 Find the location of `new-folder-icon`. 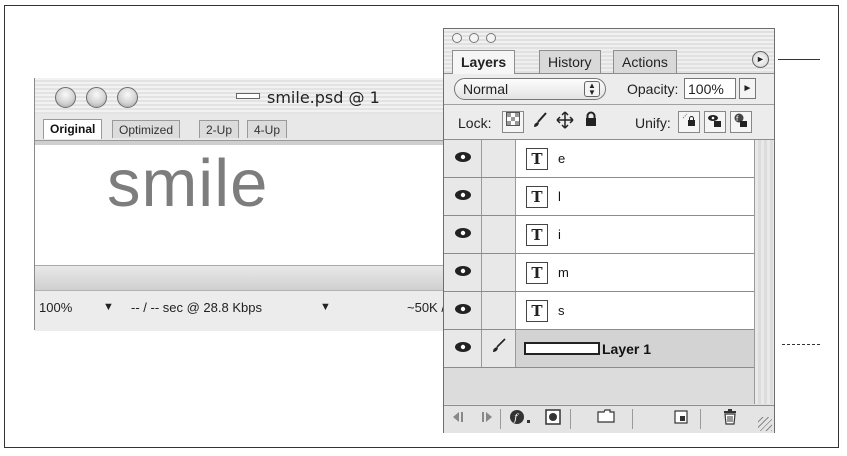

new-folder-icon is located at coordinates (606, 419).